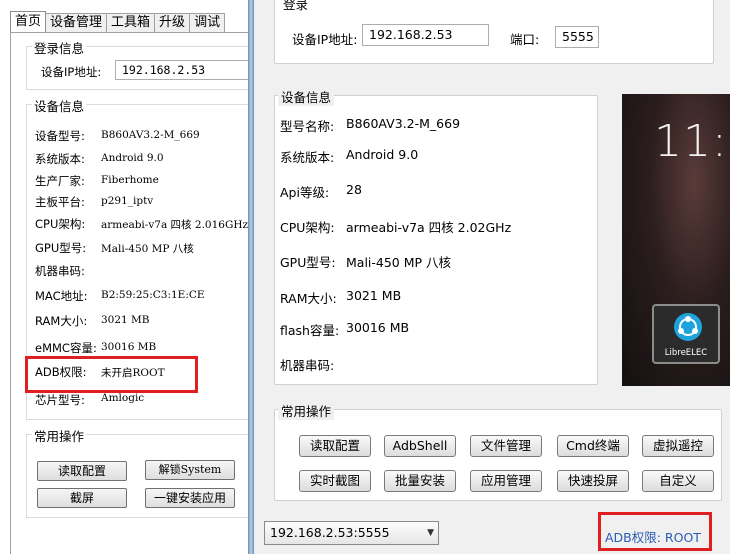 This screenshot has width=730, height=554. I want to click on libreelec-logo-icon, so click(688, 327).